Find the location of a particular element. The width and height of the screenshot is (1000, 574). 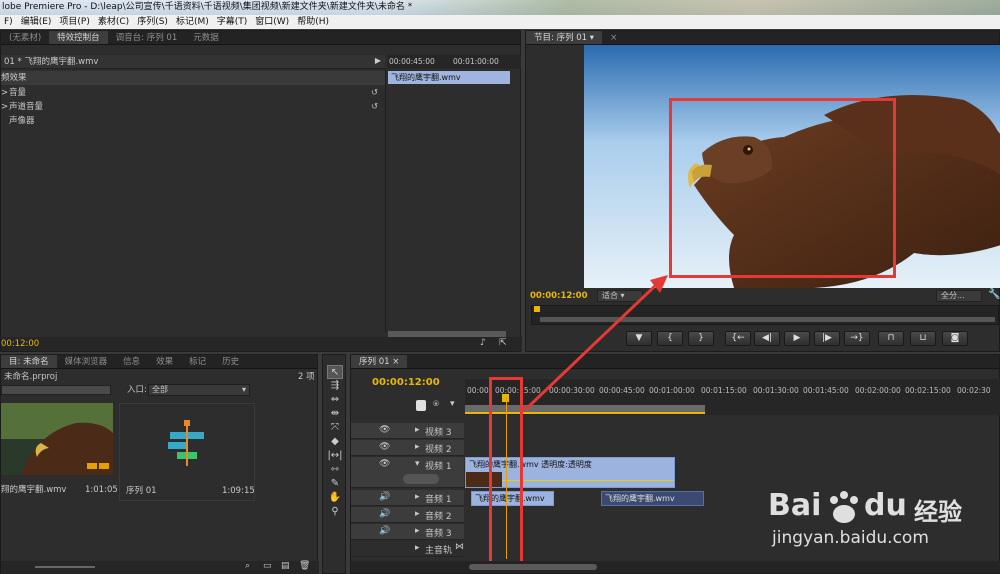

watermark-url: jingyan.baidu.com is located at coordinates (850, 538).